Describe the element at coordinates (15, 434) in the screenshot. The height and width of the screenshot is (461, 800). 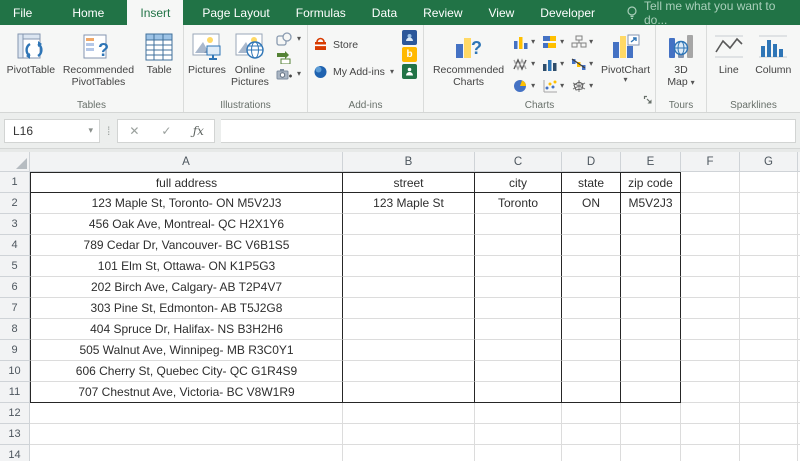
I see `row-header-13: 13` at that location.